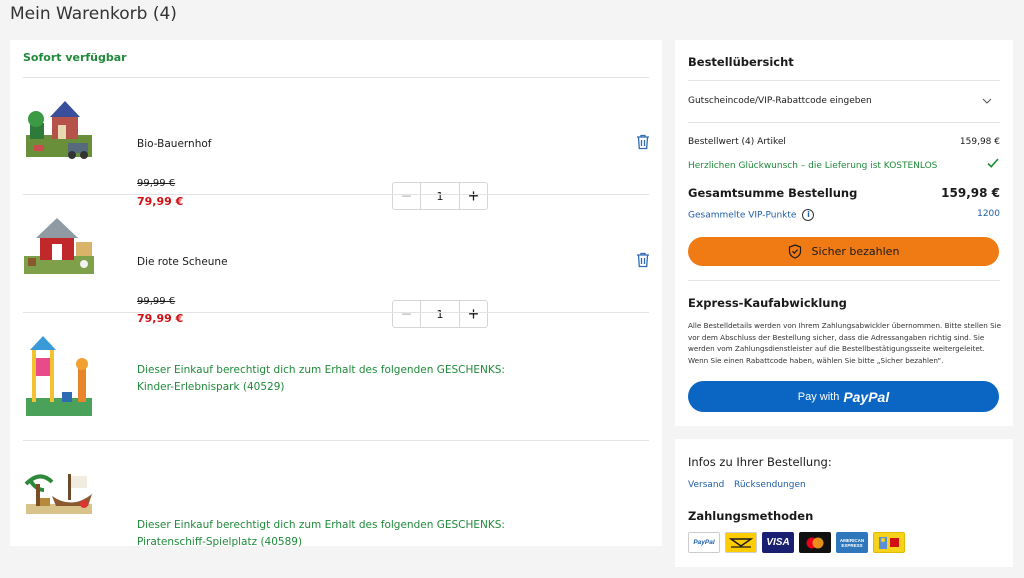 The height and width of the screenshot is (578, 1024). I want to click on gift-image-park, so click(59, 375).